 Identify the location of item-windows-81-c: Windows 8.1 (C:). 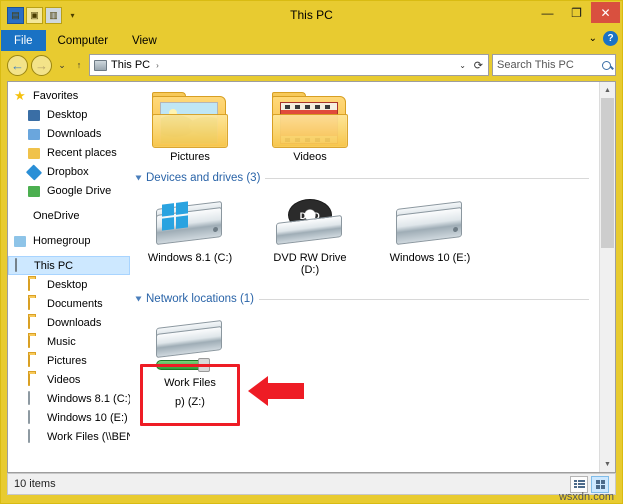
(190, 233).